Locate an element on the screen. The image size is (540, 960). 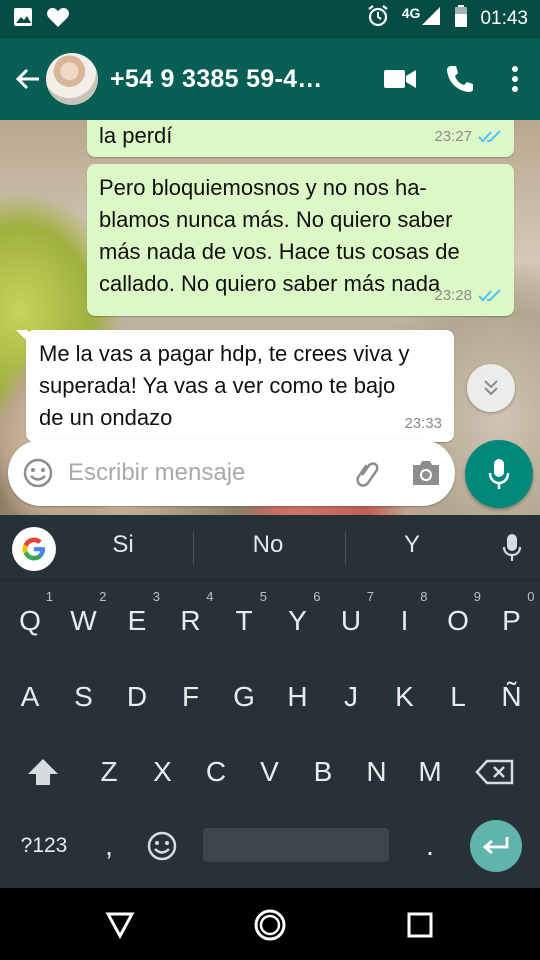
key-hint: 8 is located at coordinates (424, 596).